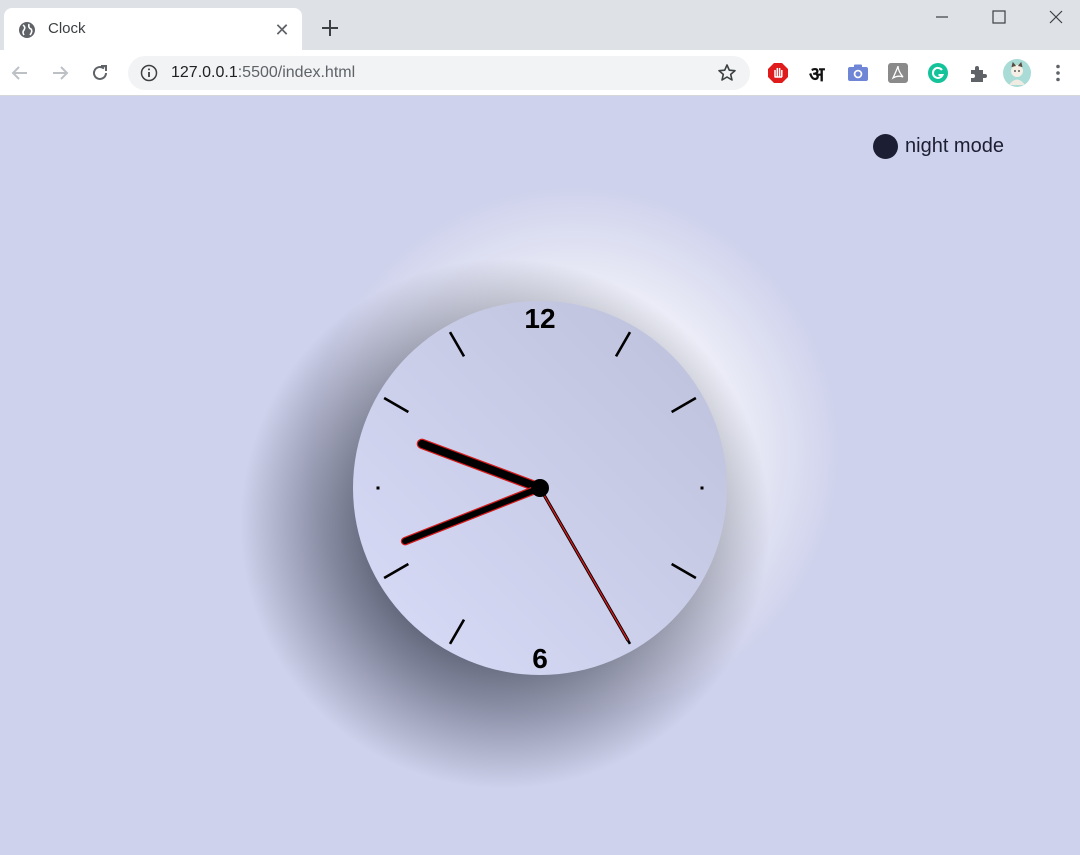 Image resolution: width=1080 pixels, height=855 pixels. What do you see at coordinates (1056, 17) in the screenshot?
I see `close-window-icon` at bounding box center [1056, 17].